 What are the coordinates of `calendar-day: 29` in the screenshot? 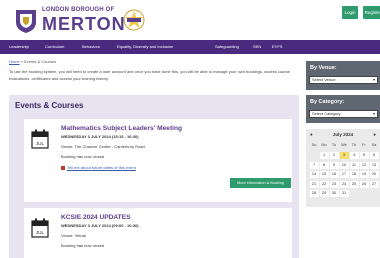 It's located at (324, 193).